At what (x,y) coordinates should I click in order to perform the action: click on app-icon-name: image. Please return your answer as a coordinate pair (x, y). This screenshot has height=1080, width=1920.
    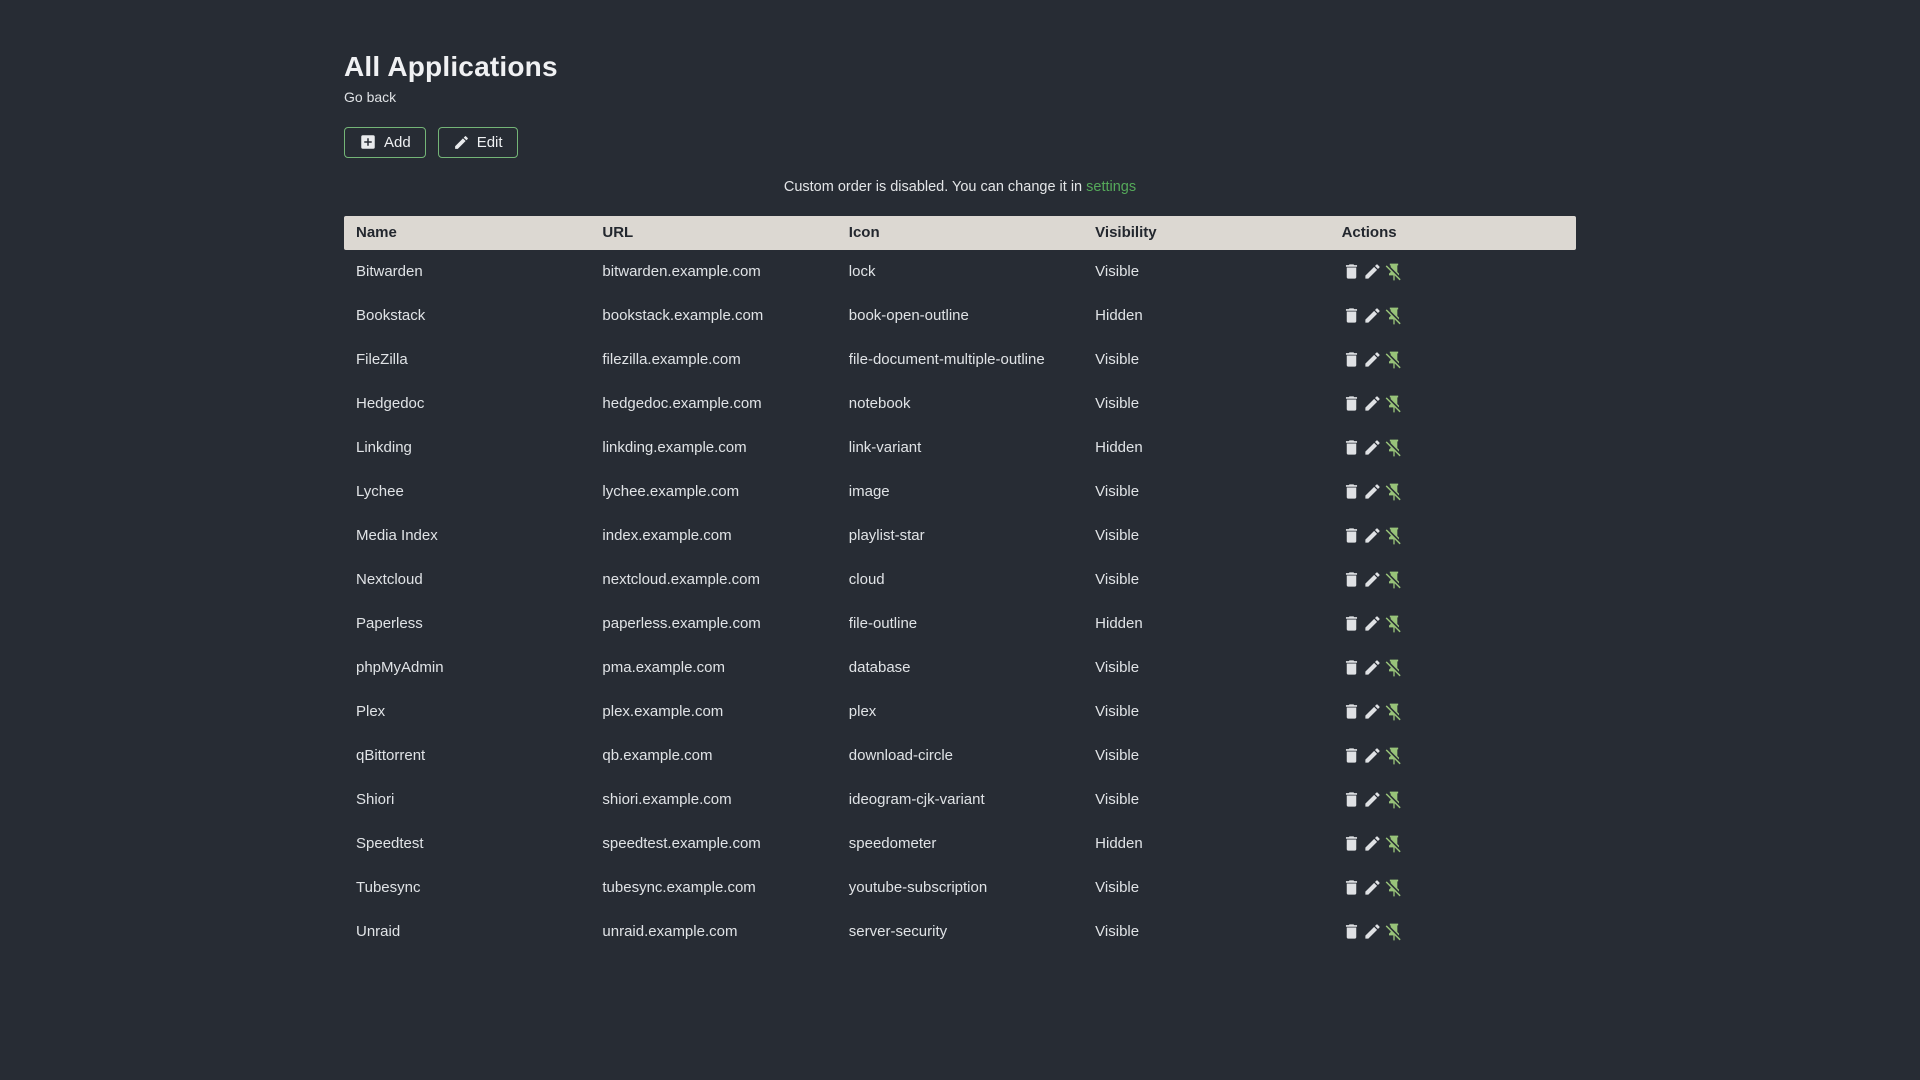
    Looking at the image, I should click on (869, 492).